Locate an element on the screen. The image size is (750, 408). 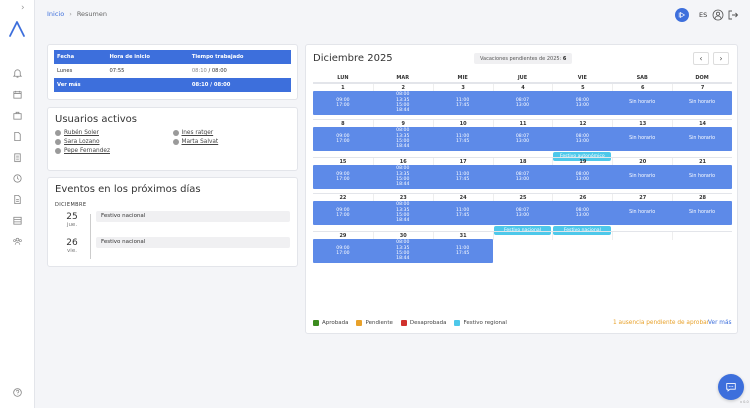
pending-vacation-count: 6 is located at coordinates (564, 59).